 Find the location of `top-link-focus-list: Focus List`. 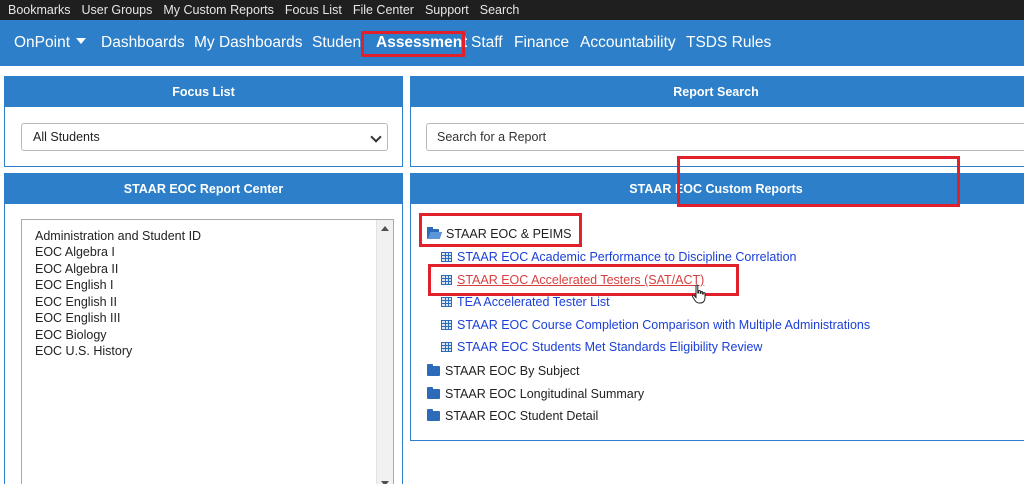

top-link-focus-list: Focus List is located at coordinates (313, 10).